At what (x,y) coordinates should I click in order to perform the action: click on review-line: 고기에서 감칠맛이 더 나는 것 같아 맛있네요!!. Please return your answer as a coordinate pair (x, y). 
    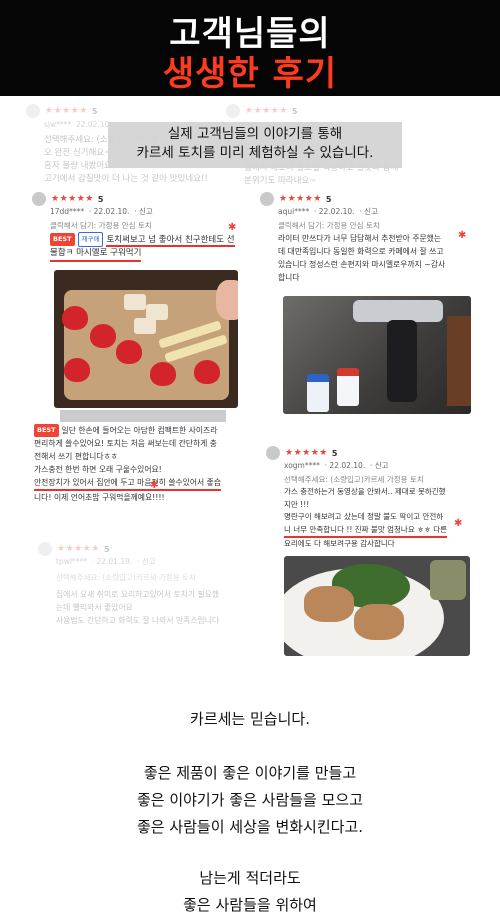
    Looking at the image, I should click on (126, 179).